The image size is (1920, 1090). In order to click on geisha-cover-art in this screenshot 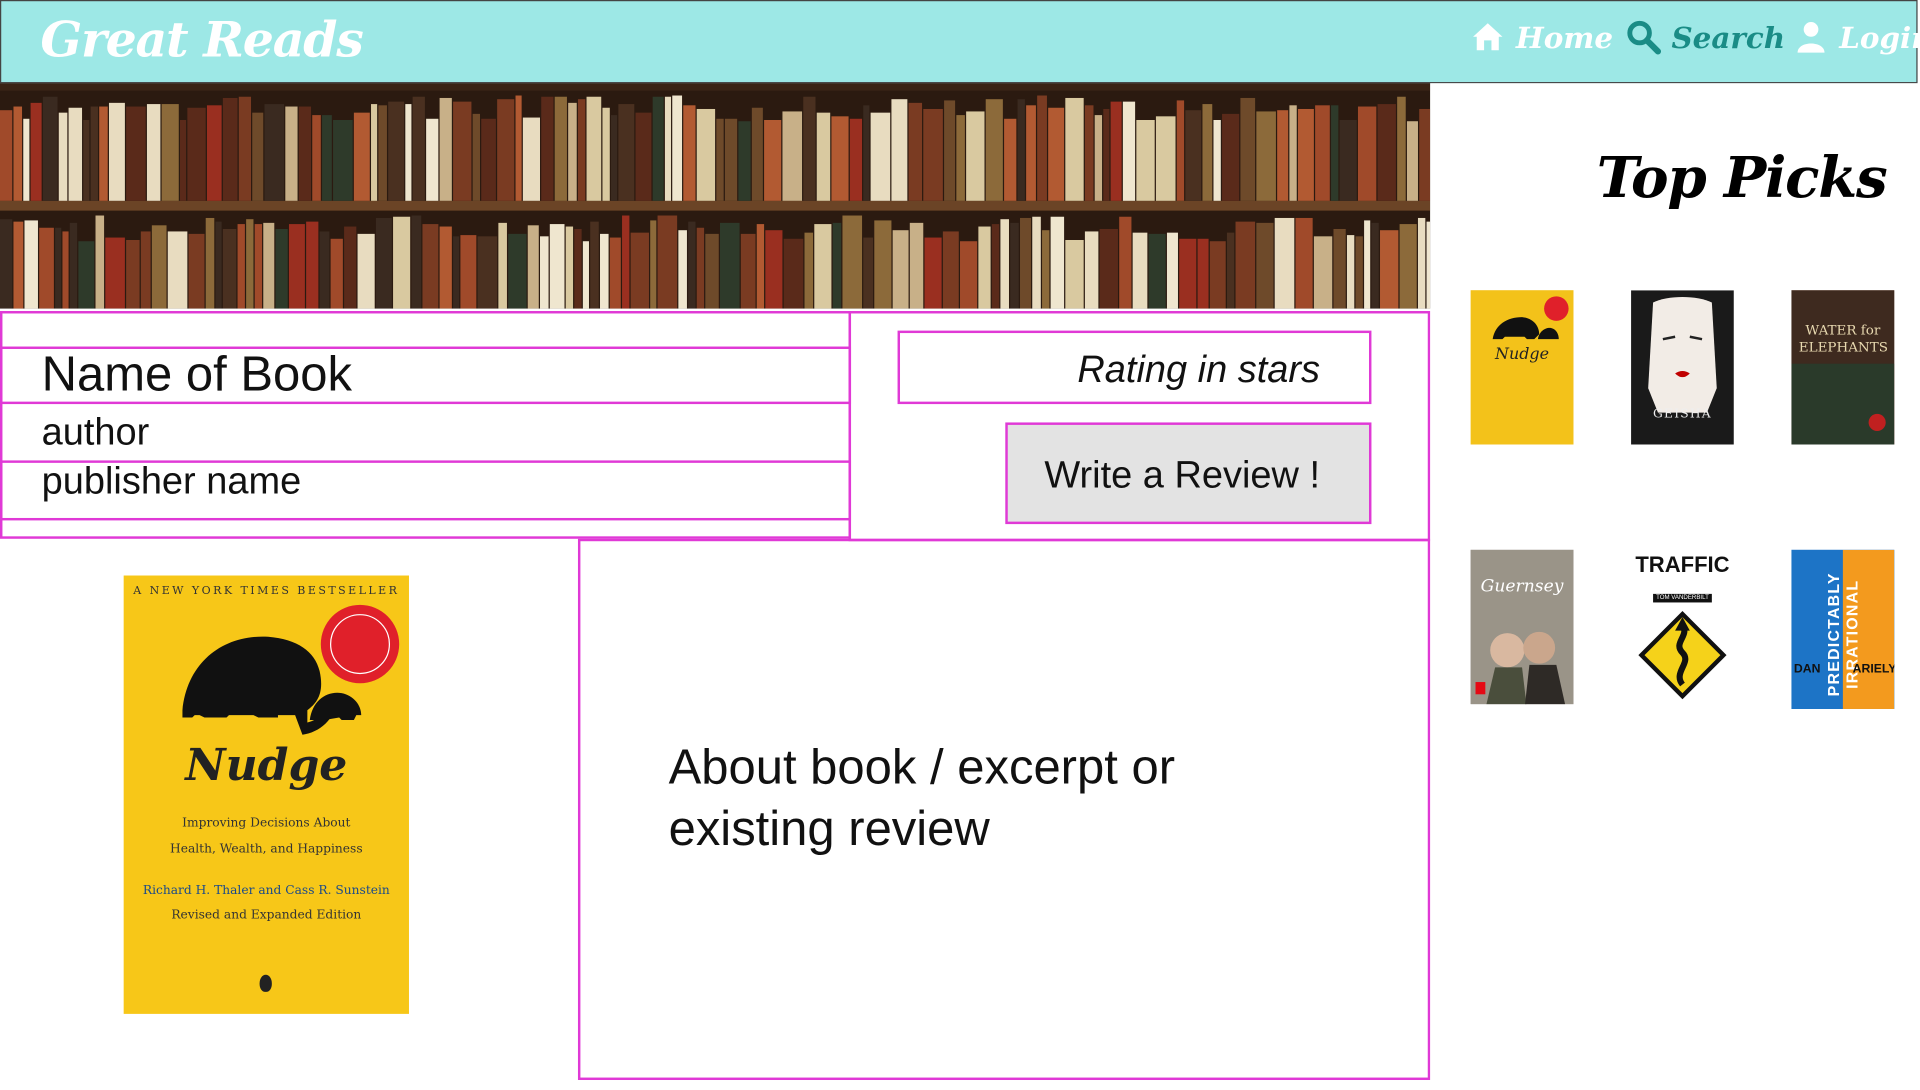, I will do `click(1682, 367)`.